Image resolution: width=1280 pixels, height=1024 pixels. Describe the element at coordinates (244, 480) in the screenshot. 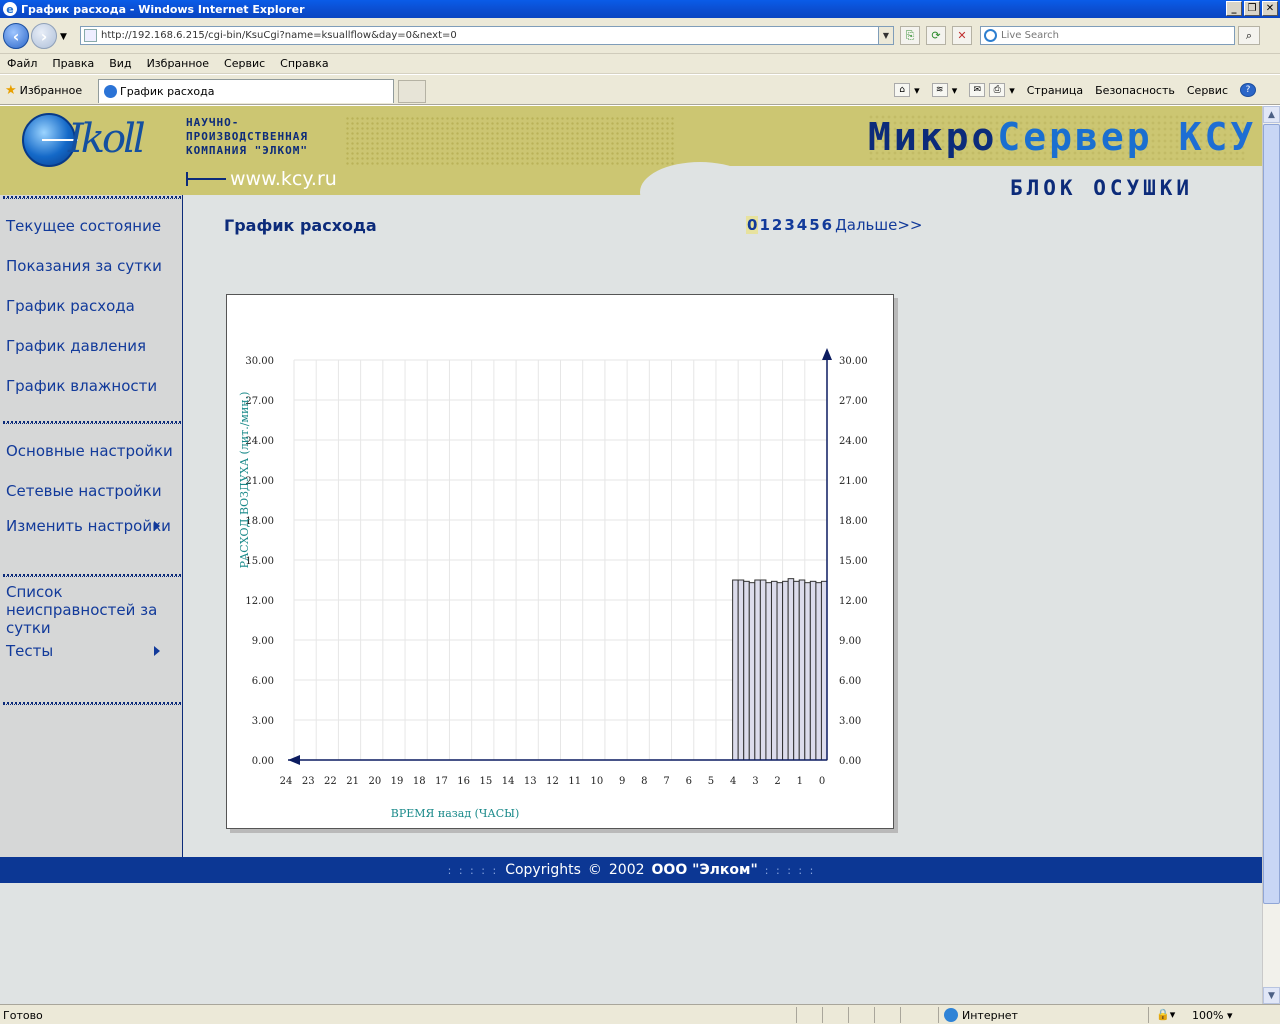

I see `y-axis-title: РАСХОД ВОЗДУХА (лит./мин.)` at that location.